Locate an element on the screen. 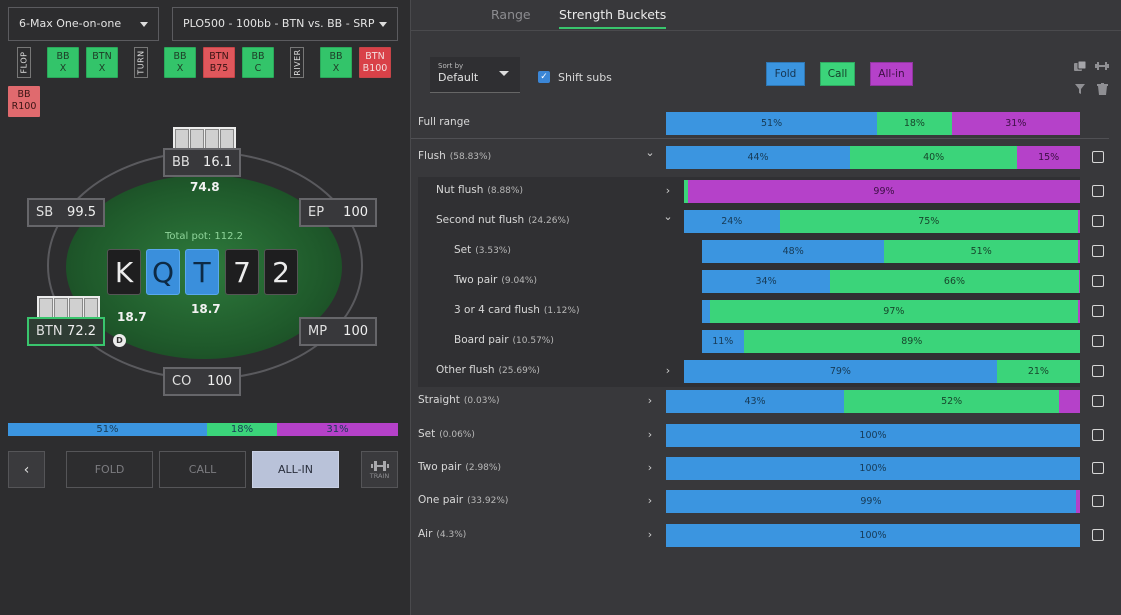  fold-segment: 99% is located at coordinates (871, 501).